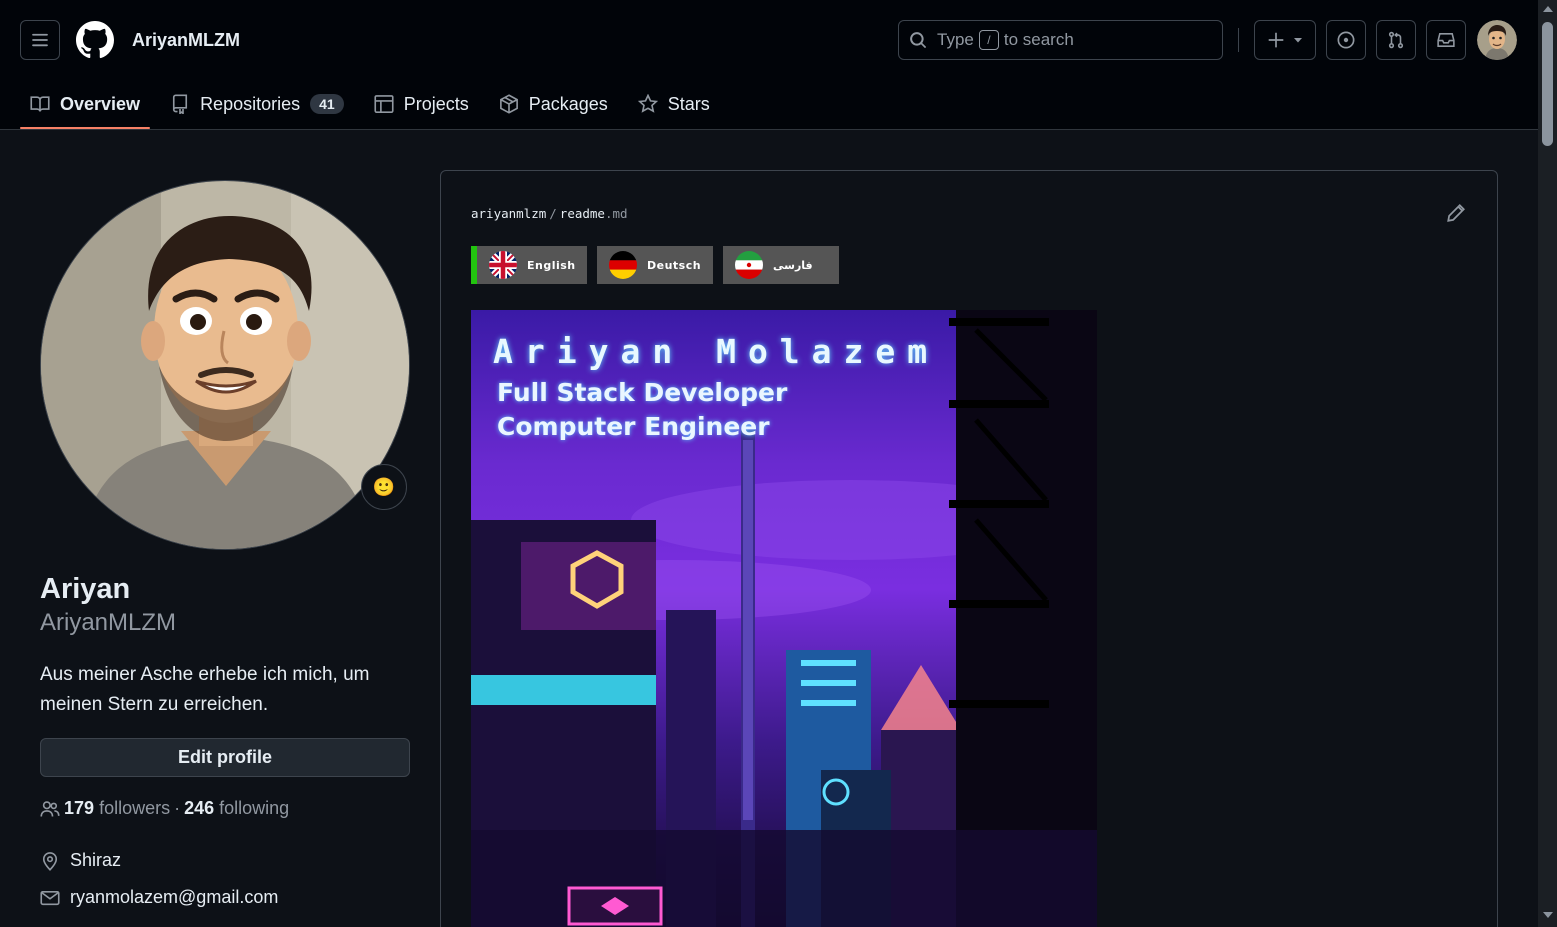 This screenshot has width=1557, height=927. Describe the element at coordinates (79, 808) in the screenshot. I see `followers-count: 179` at that location.